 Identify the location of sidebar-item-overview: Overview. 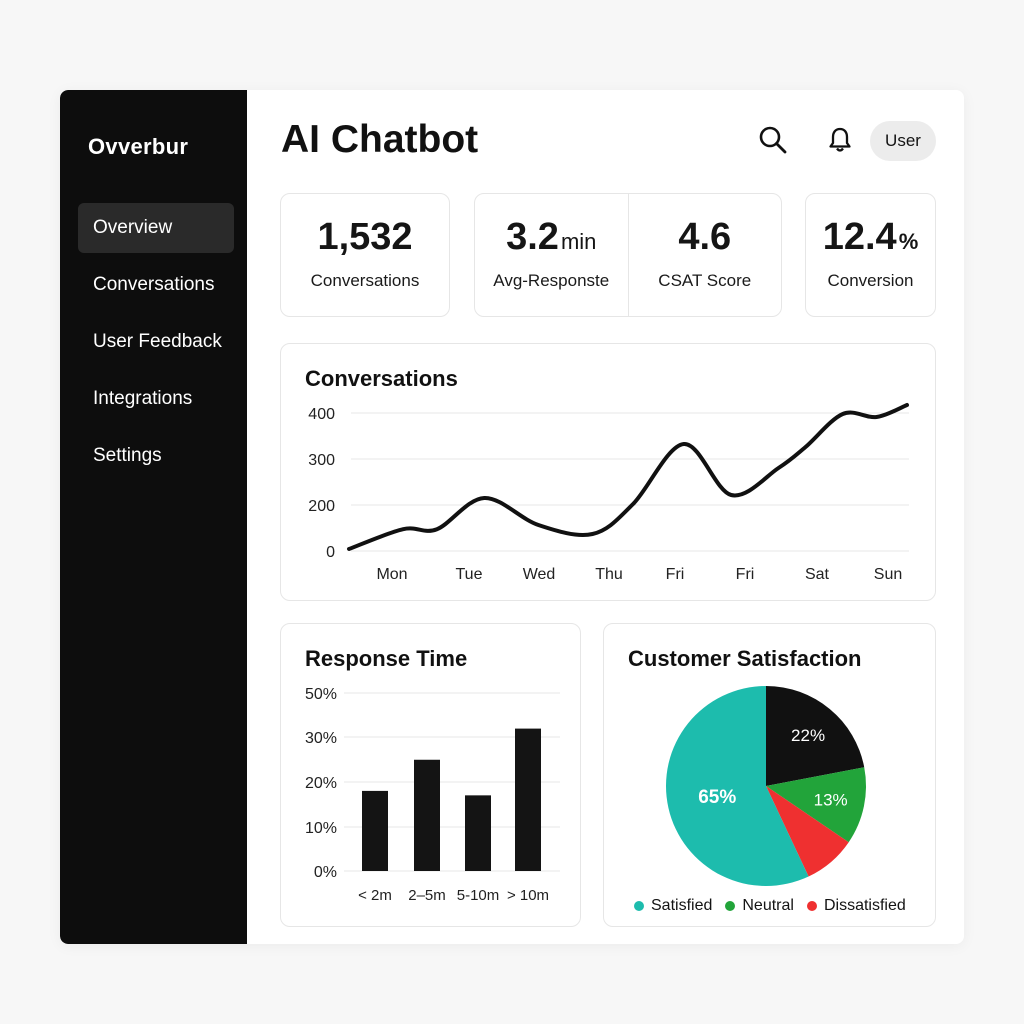
(156, 228).